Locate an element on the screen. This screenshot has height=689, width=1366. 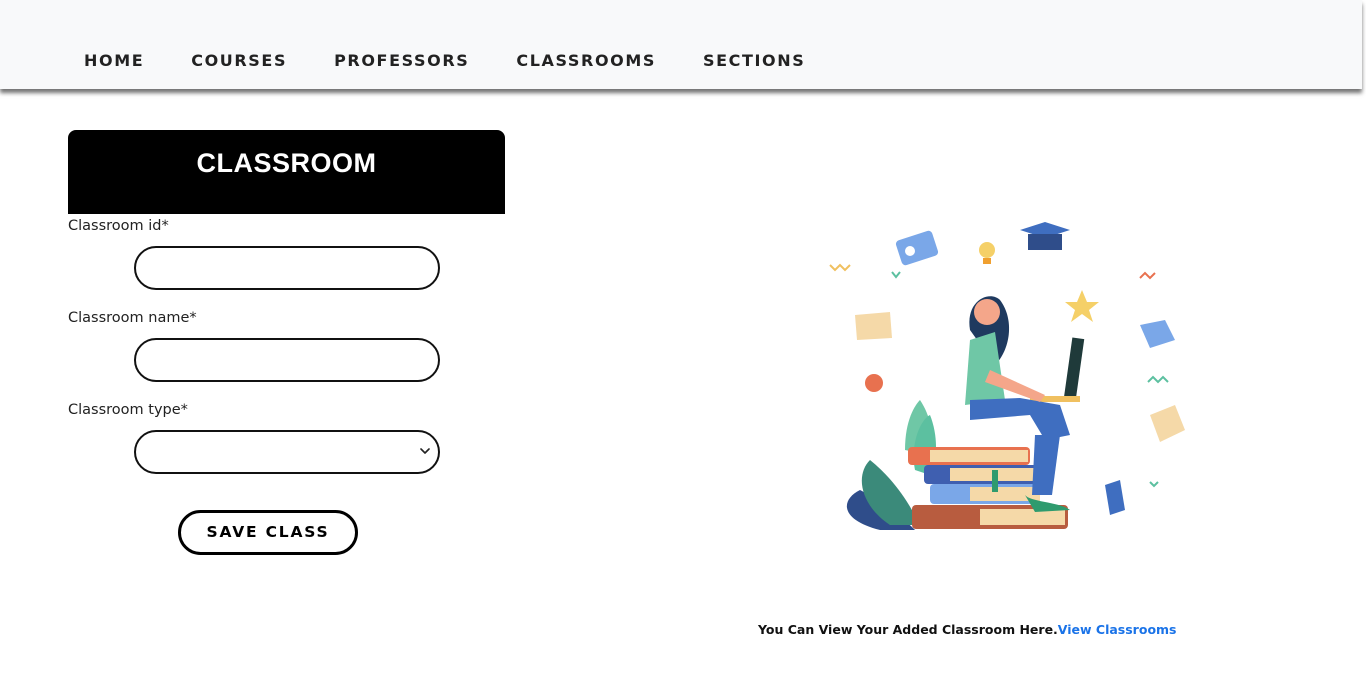
footer-text: You Can View Your Added Classroom Here. is located at coordinates (908, 629).